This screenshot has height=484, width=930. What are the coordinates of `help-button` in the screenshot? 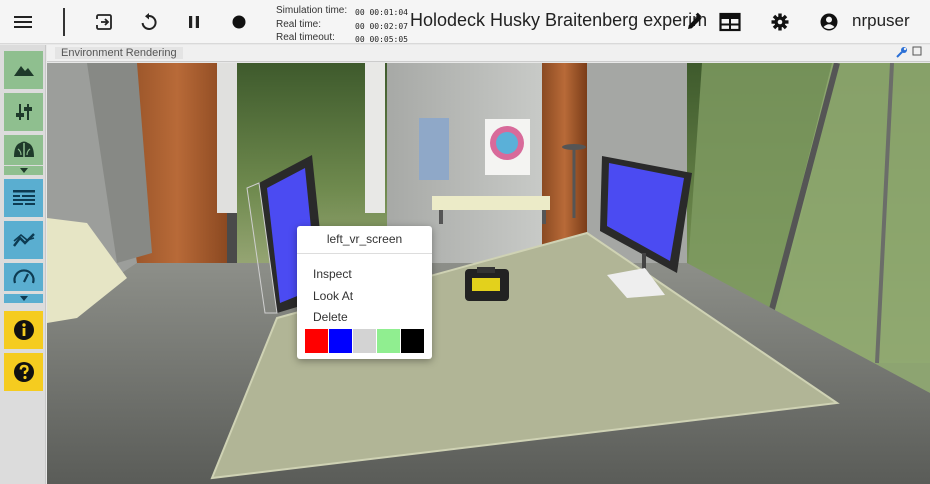 It's located at (23, 372).